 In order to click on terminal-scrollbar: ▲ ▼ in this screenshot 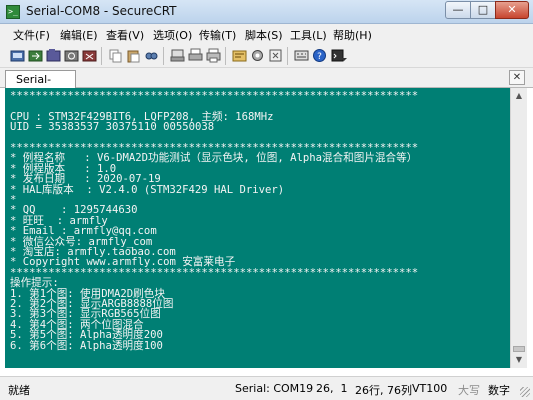, I will do `click(518, 228)`.